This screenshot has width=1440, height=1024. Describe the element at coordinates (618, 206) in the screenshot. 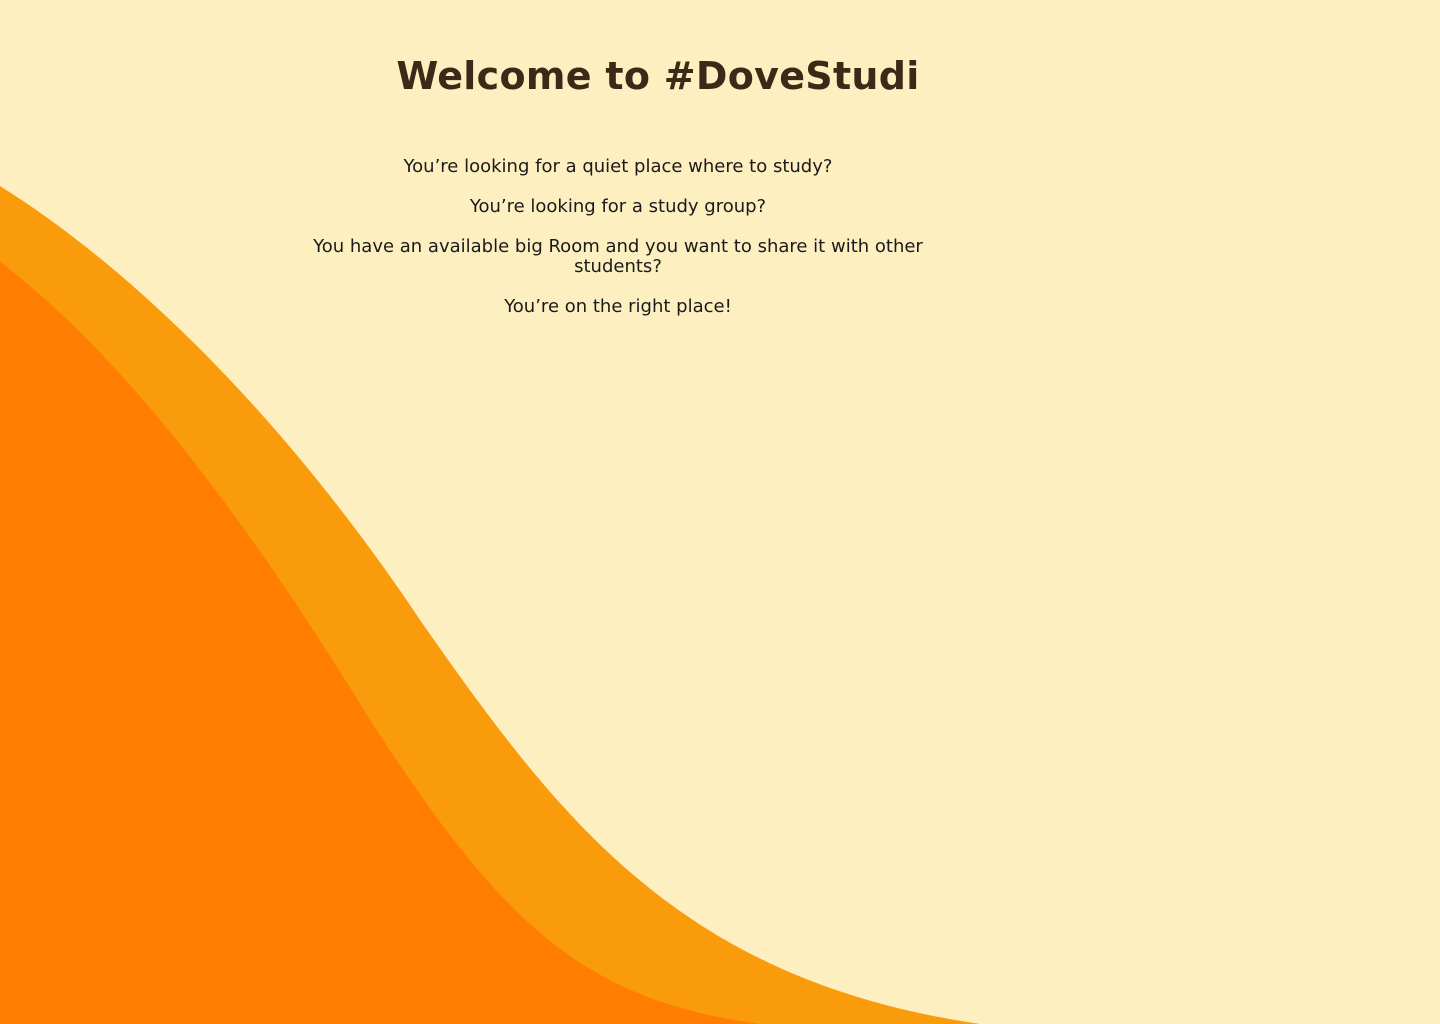

I see `intro-line-study-group: You’re looking for a study group?` at that location.